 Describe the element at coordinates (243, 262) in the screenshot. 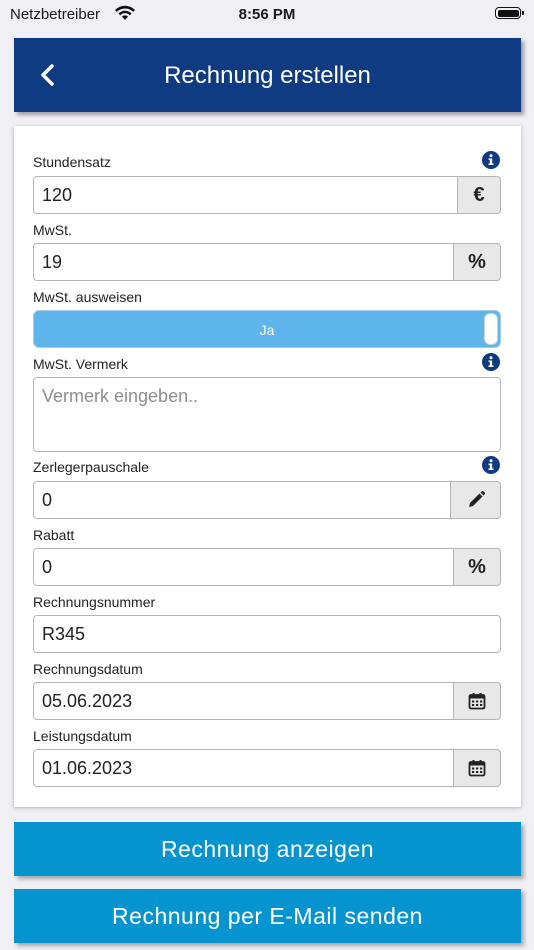

I see `mwst-input: 19` at that location.